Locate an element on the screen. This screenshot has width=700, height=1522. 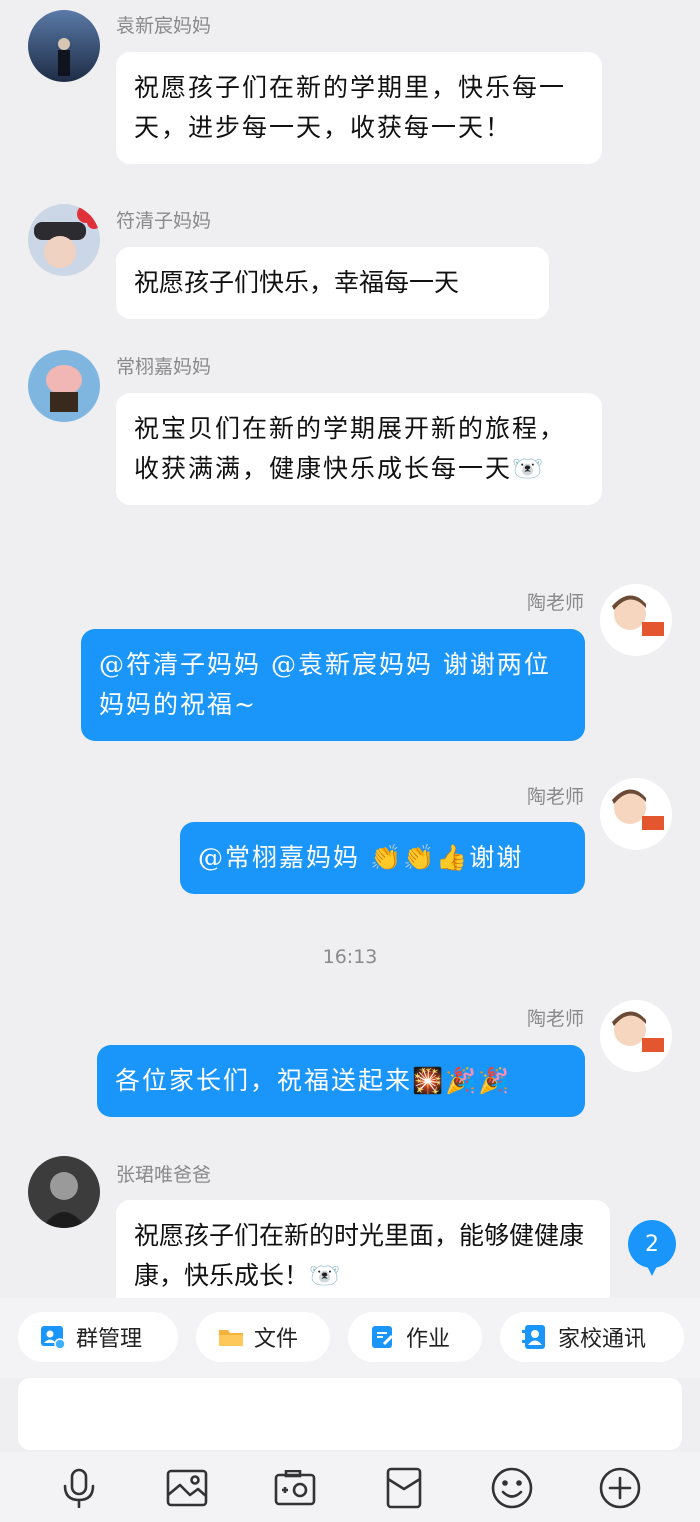
emoji-icon is located at coordinates (512, 1488).